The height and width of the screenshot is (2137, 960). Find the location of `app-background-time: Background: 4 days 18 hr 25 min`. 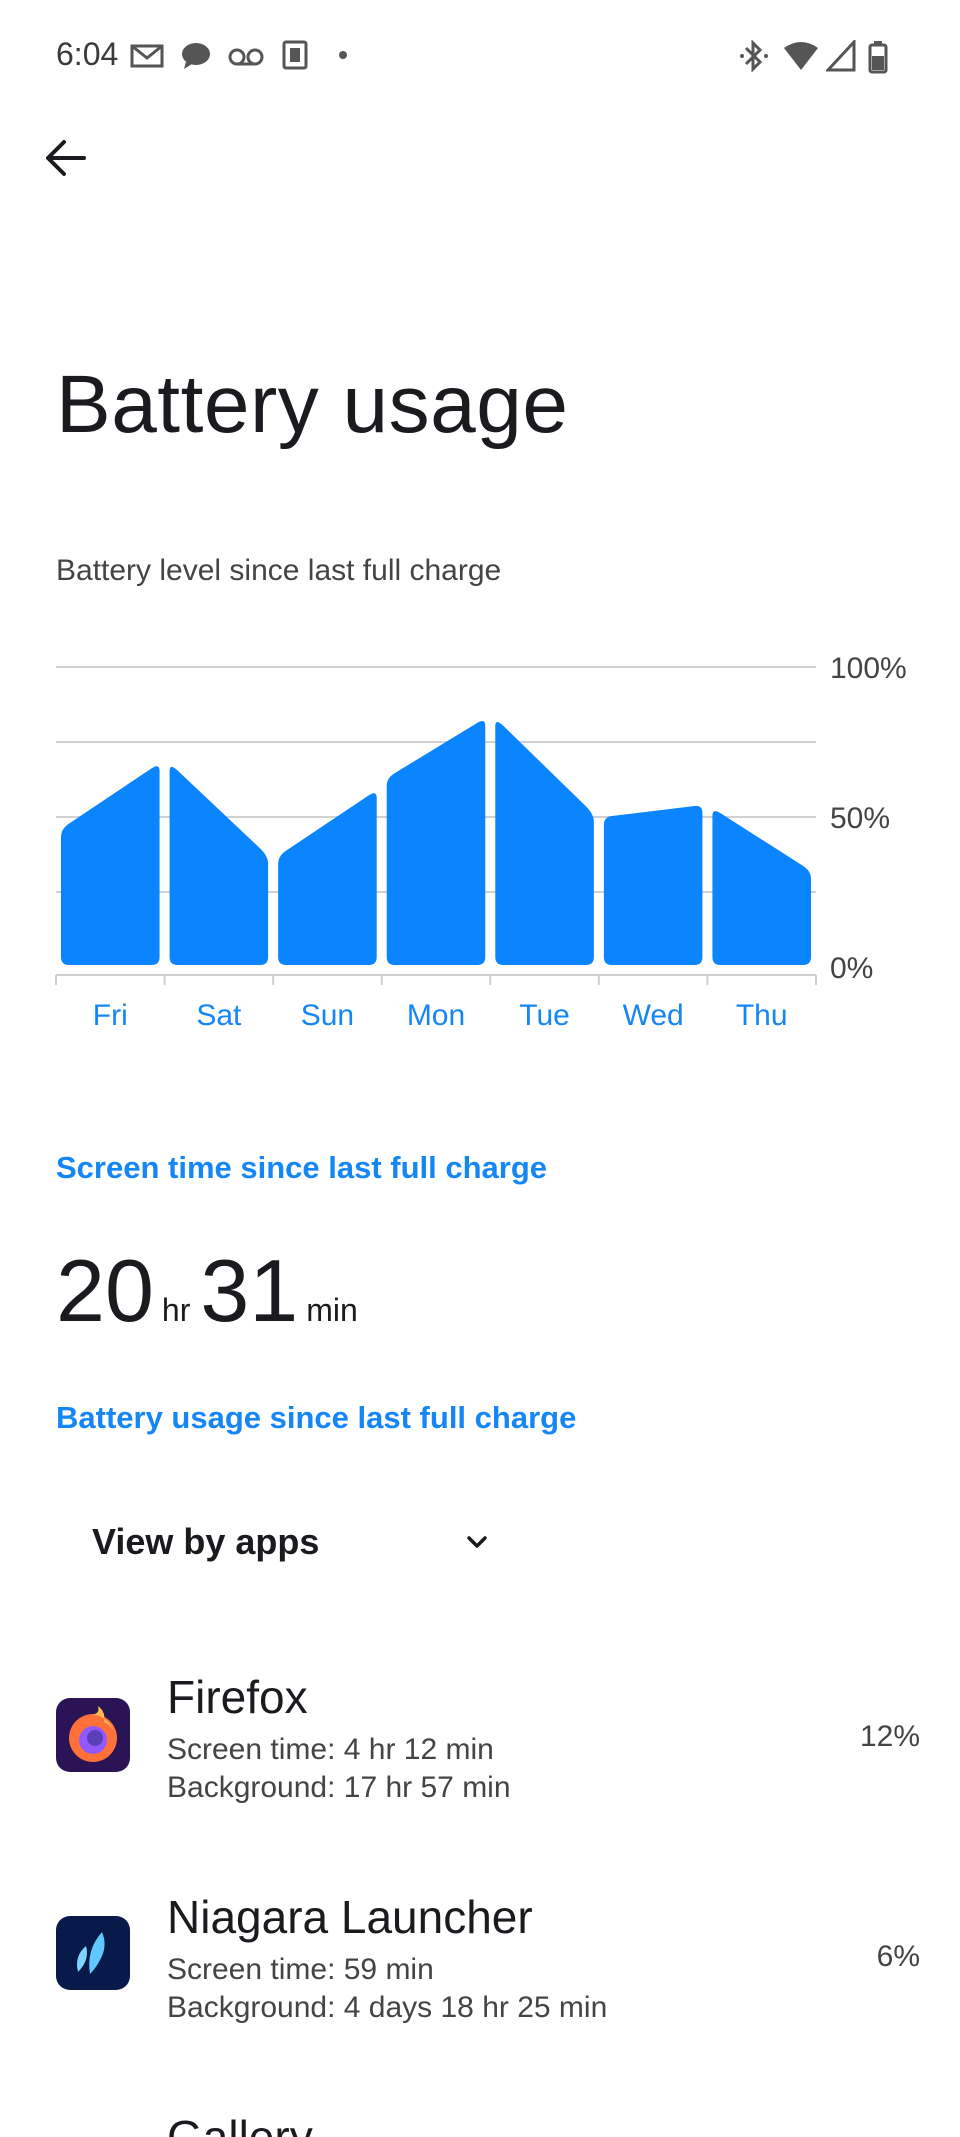

app-background-time: Background: 4 days 18 hr 25 min is located at coordinates (387, 2007).